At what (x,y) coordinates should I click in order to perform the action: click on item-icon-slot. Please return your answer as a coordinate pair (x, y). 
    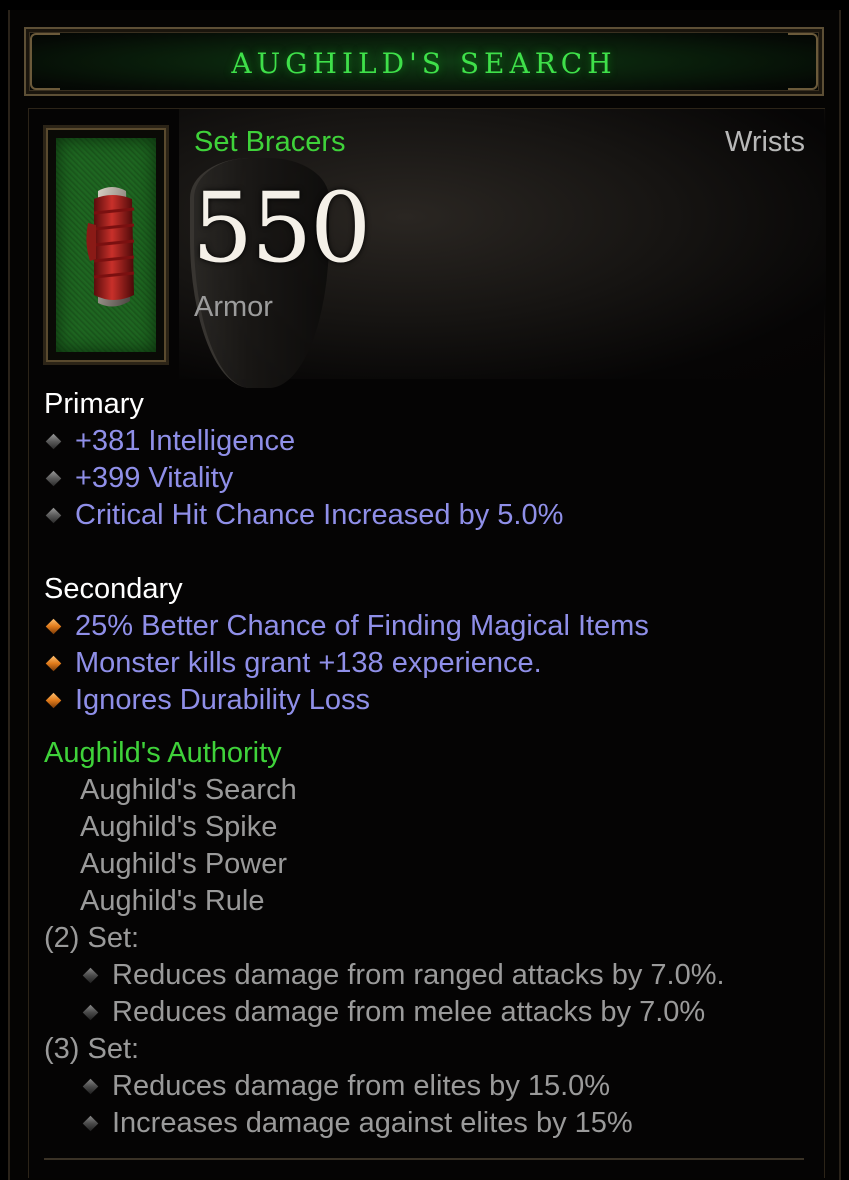
    Looking at the image, I should click on (106, 245).